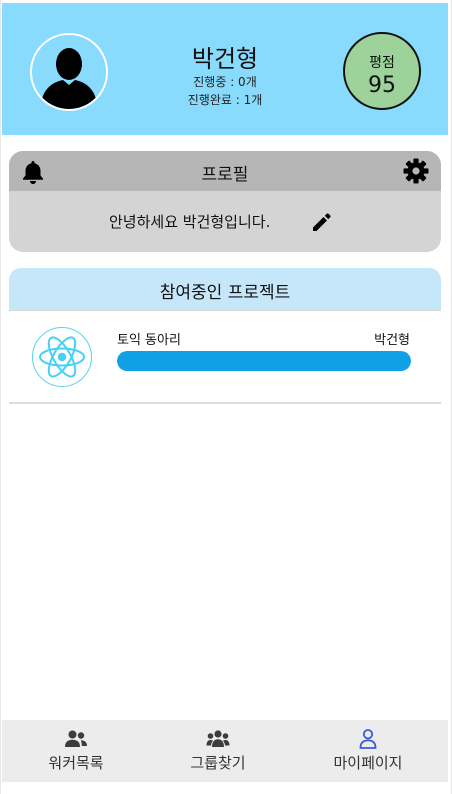 Image resolution: width=452 pixels, height=794 pixels. I want to click on divider, so click(225, 403).